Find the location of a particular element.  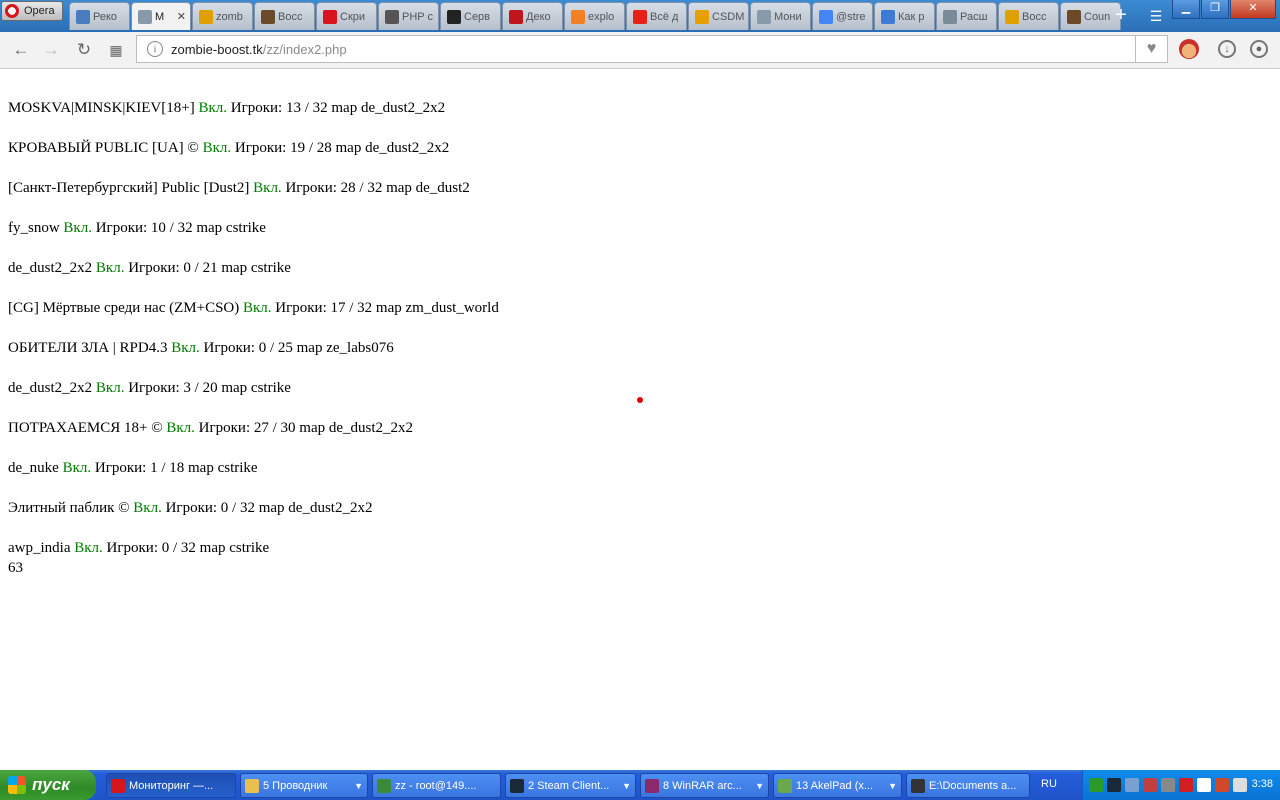

server-name: de_dust2_2x2 is located at coordinates (50, 268).